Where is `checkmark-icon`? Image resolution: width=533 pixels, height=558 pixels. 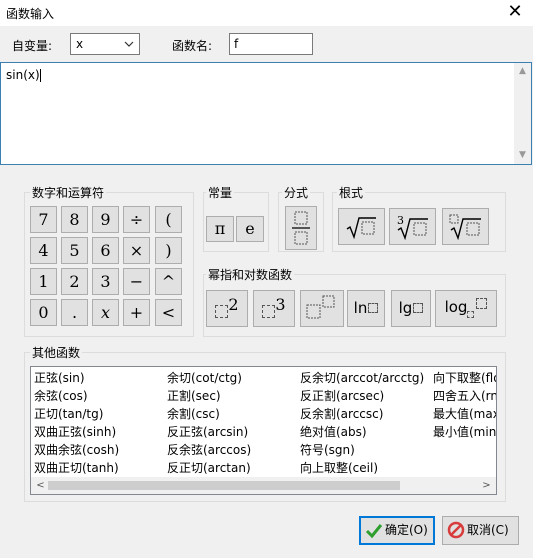
checkmark-icon is located at coordinates (374, 531).